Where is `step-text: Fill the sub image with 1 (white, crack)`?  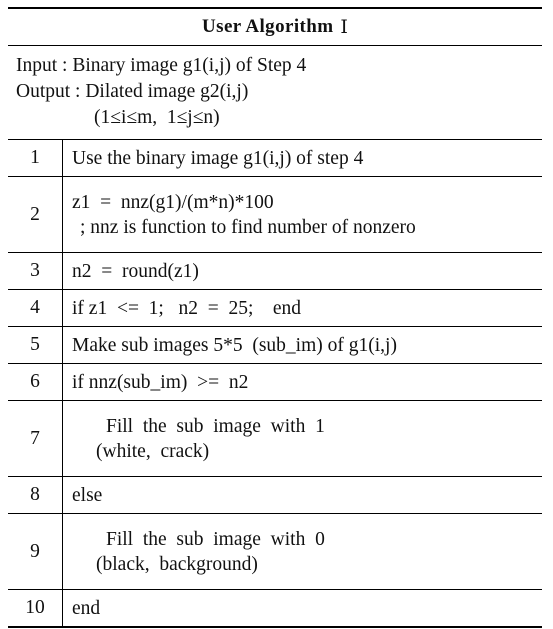
step-text: Fill the sub image with 1 (white, crack) is located at coordinates (302, 438).